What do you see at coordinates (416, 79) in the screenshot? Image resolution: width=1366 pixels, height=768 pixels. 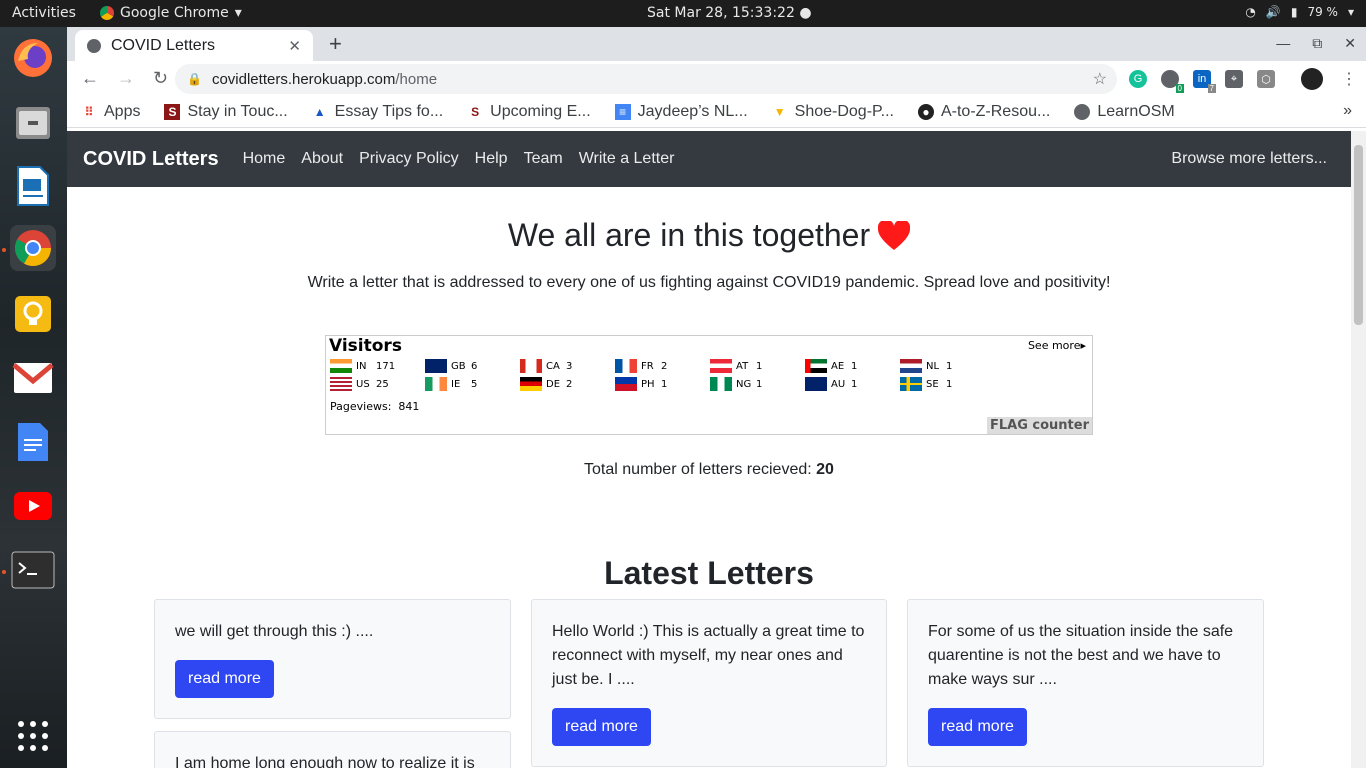 I see `url-path: /home` at bounding box center [416, 79].